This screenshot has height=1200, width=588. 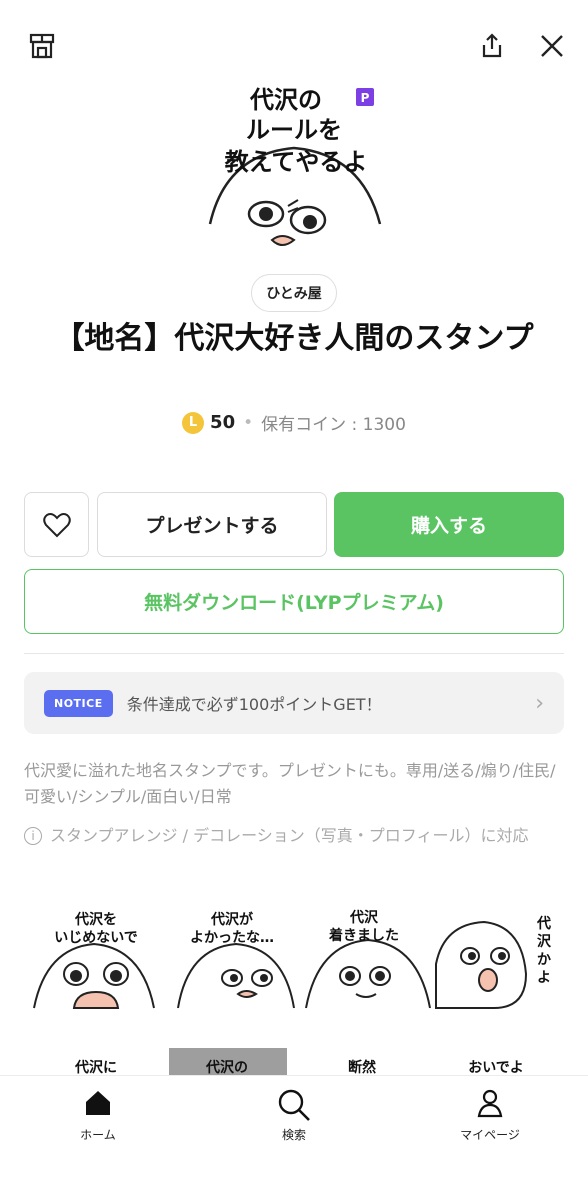 I want to click on owned-coins: 保有コイン : 1300, so click(x=333, y=425).